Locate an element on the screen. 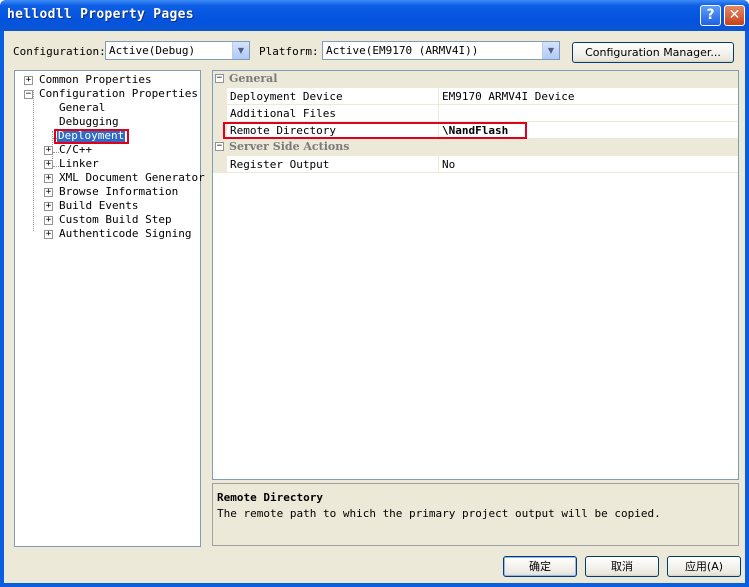 The image size is (749, 587). tree-item-debugging: Debugging is located at coordinates (89, 122).